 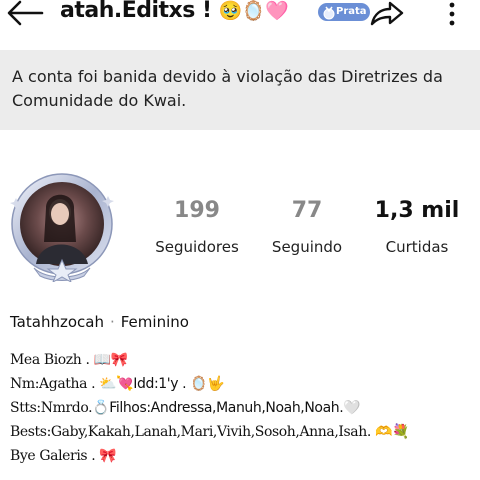 I want to click on following-count: 77, so click(x=307, y=210).